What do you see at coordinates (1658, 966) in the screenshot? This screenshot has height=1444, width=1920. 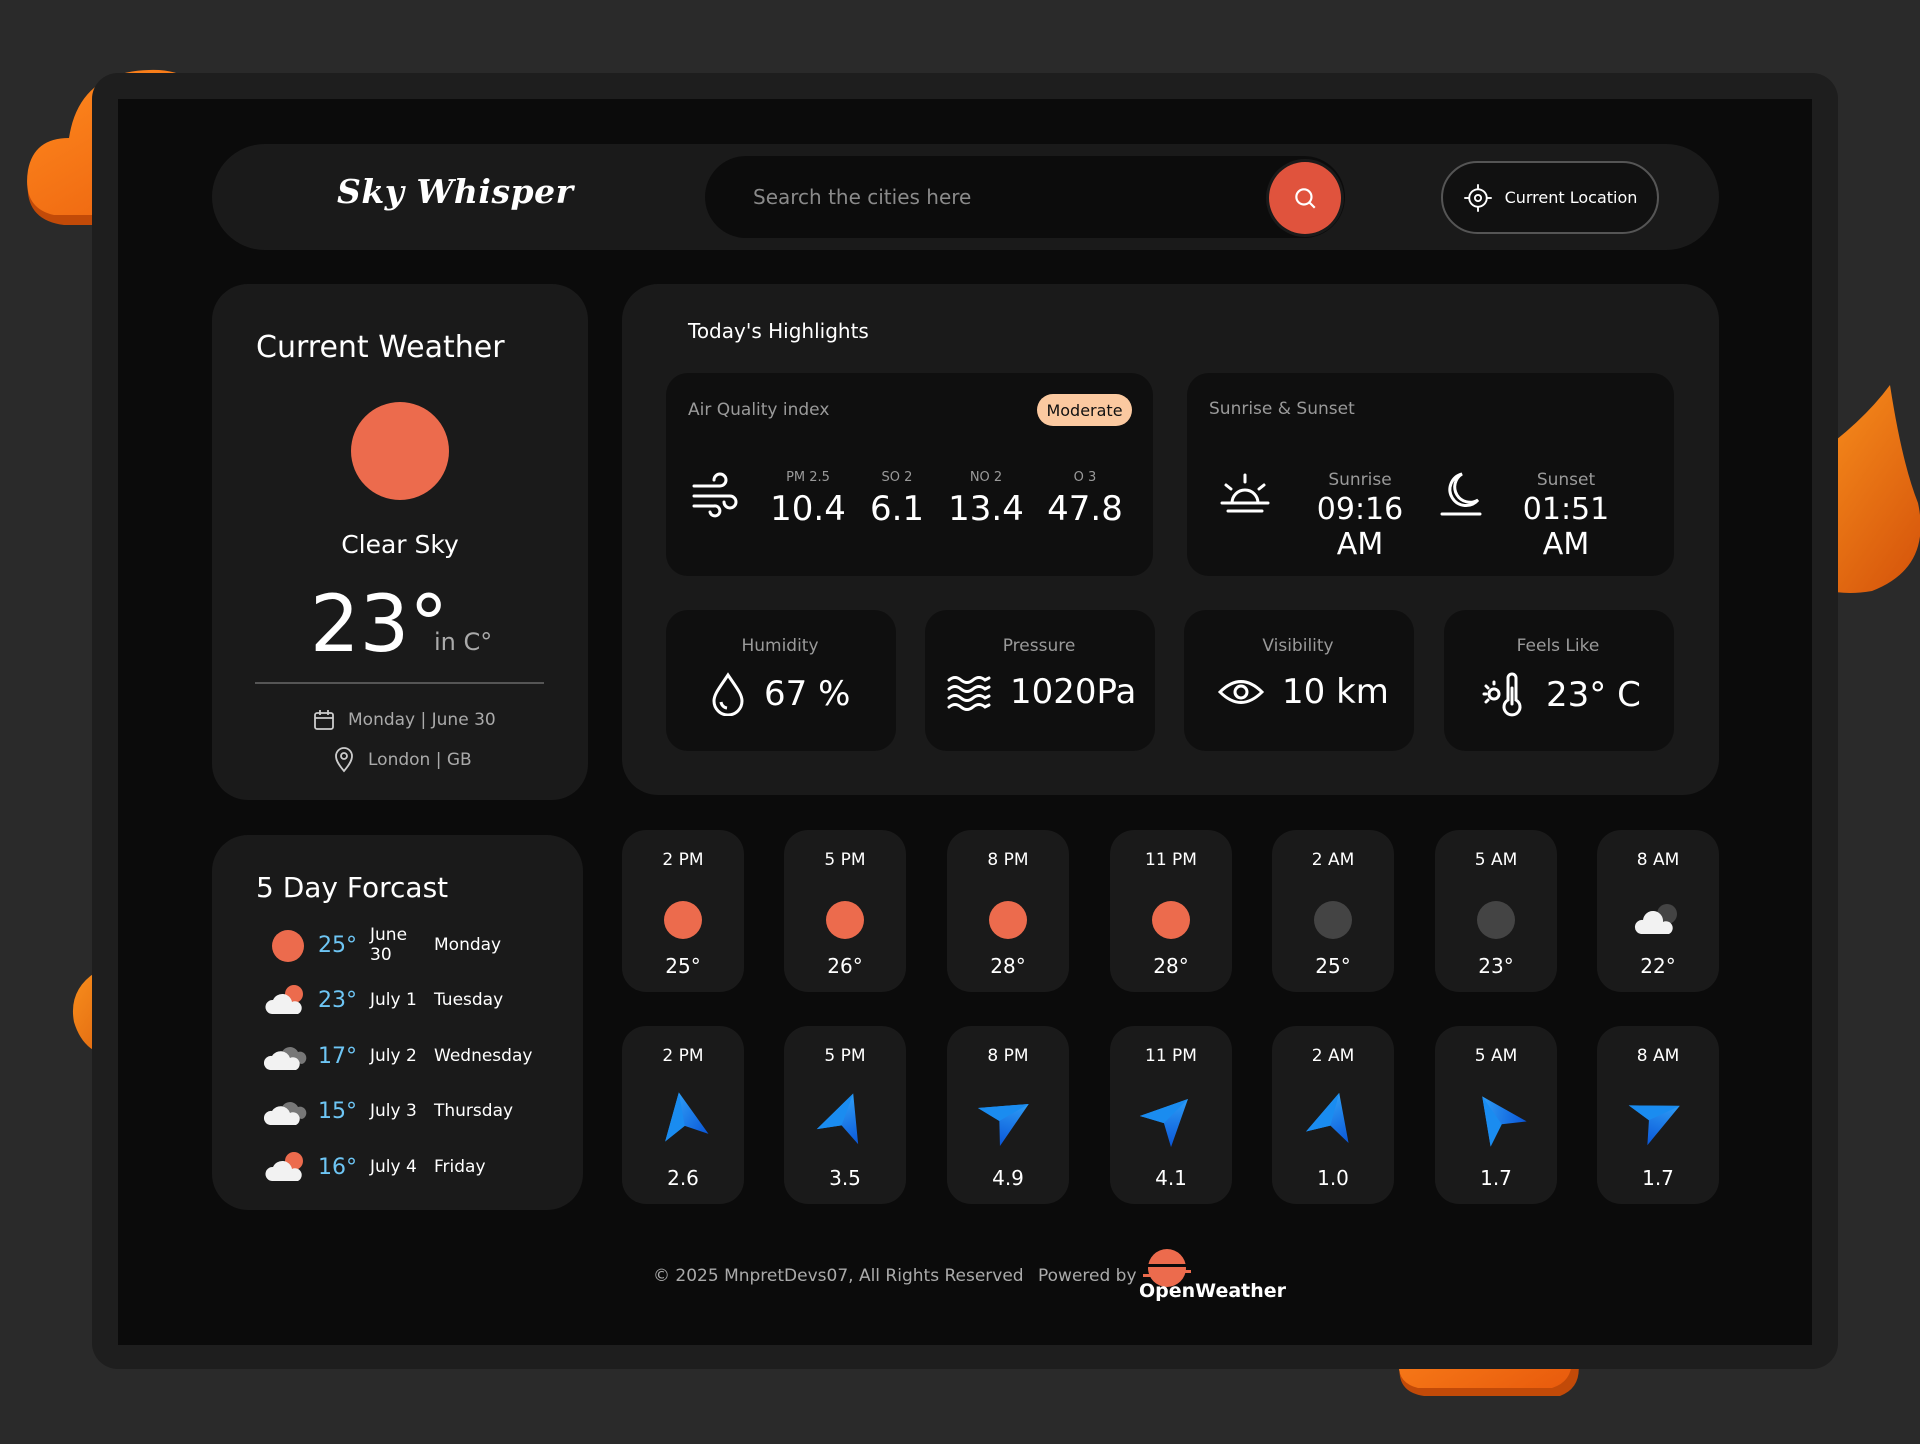 I see `hourly-temp: 22°` at bounding box center [1658, 966].